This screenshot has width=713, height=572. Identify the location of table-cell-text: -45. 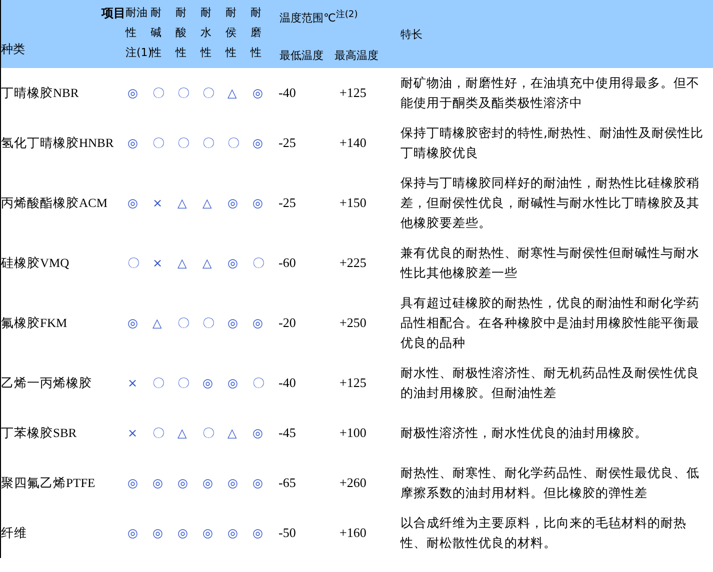
(287, 433).